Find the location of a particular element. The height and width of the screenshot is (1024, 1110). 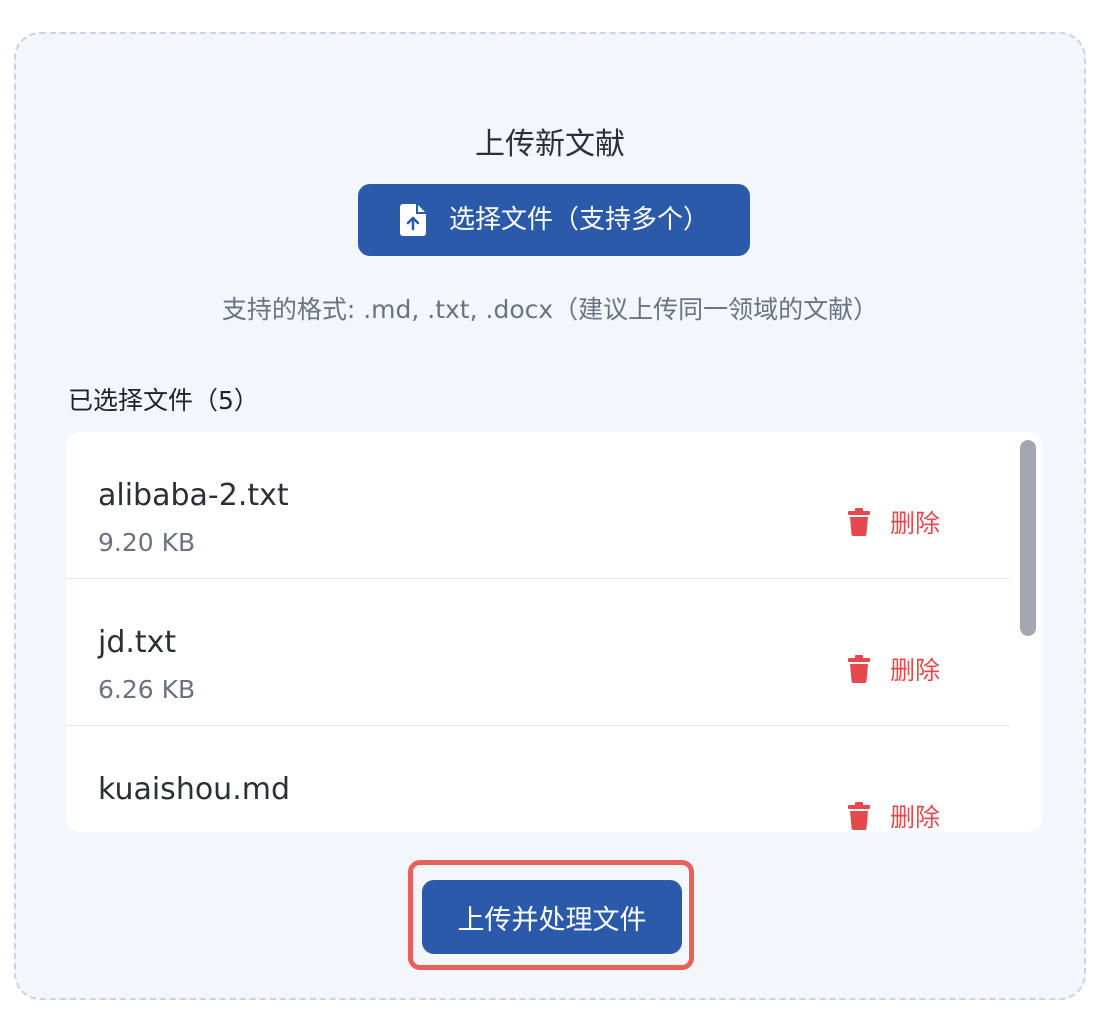

scrollbar-thumb is located at coordinates (1028, 538).